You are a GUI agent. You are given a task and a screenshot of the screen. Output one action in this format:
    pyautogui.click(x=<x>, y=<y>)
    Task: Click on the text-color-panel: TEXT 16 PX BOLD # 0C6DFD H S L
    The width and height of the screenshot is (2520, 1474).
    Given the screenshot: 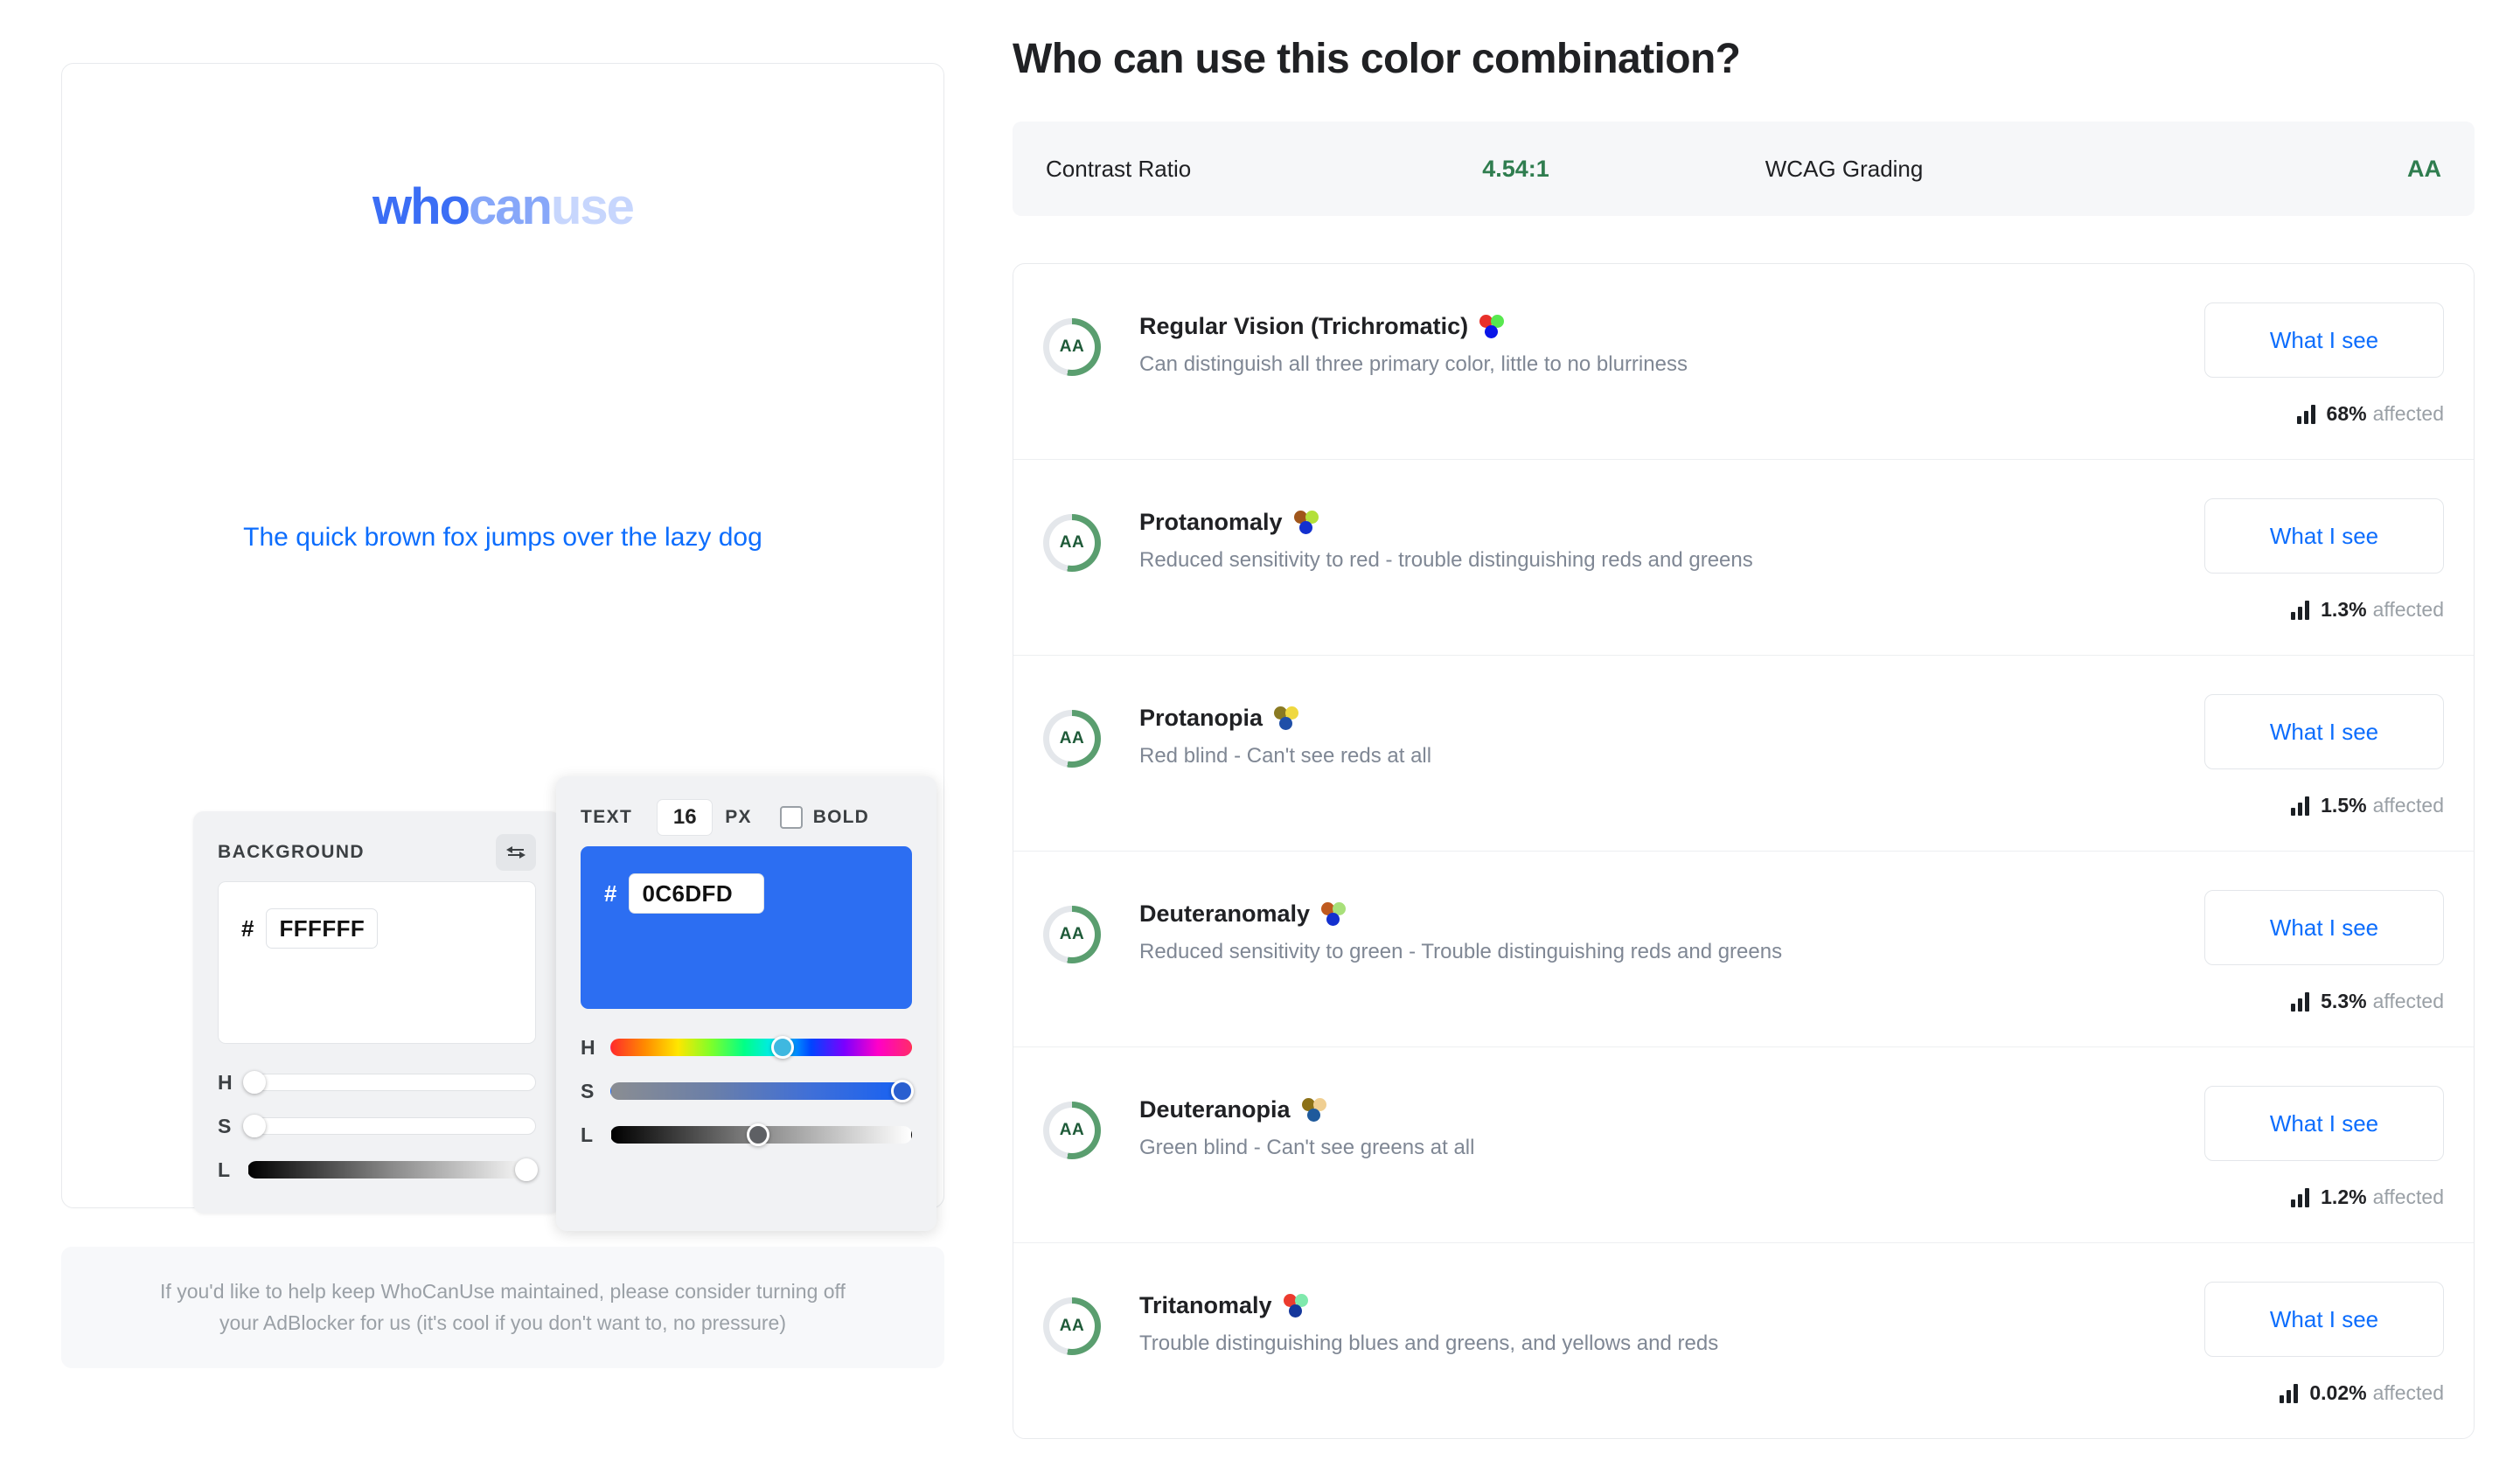 What is the action you would take?
    pyautogui.click(x=746, y=1003)
    